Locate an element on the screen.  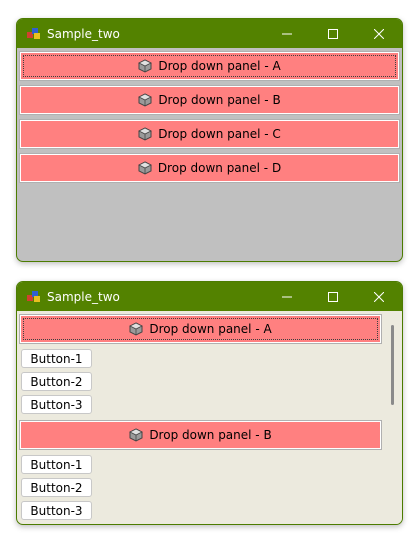
panel-b-button-1: Button-1 is located at coordinates (56, 464).